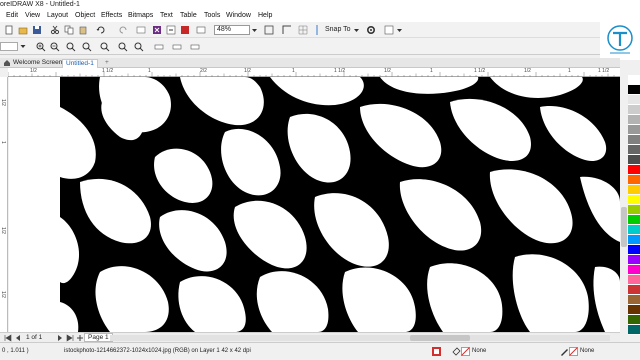  I want to click on vertical-ruler: 1/2 1 1/2 1/2, so click(4, 204).